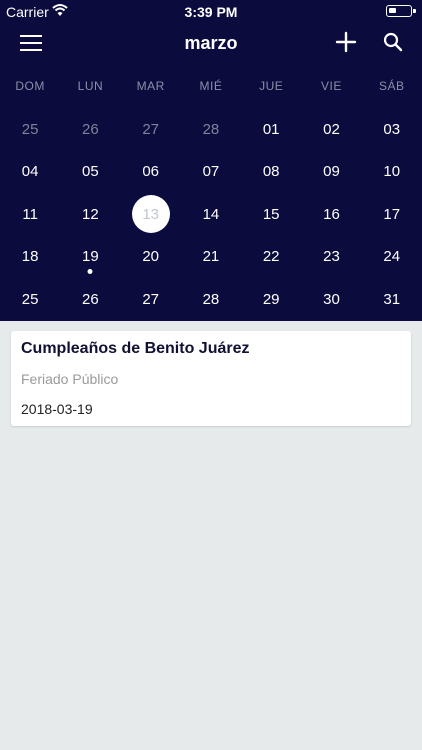 Image resolution: width=422 pixels, height=750 pixels. I want to click on calendar-day-number: 01, so click(271, 129).